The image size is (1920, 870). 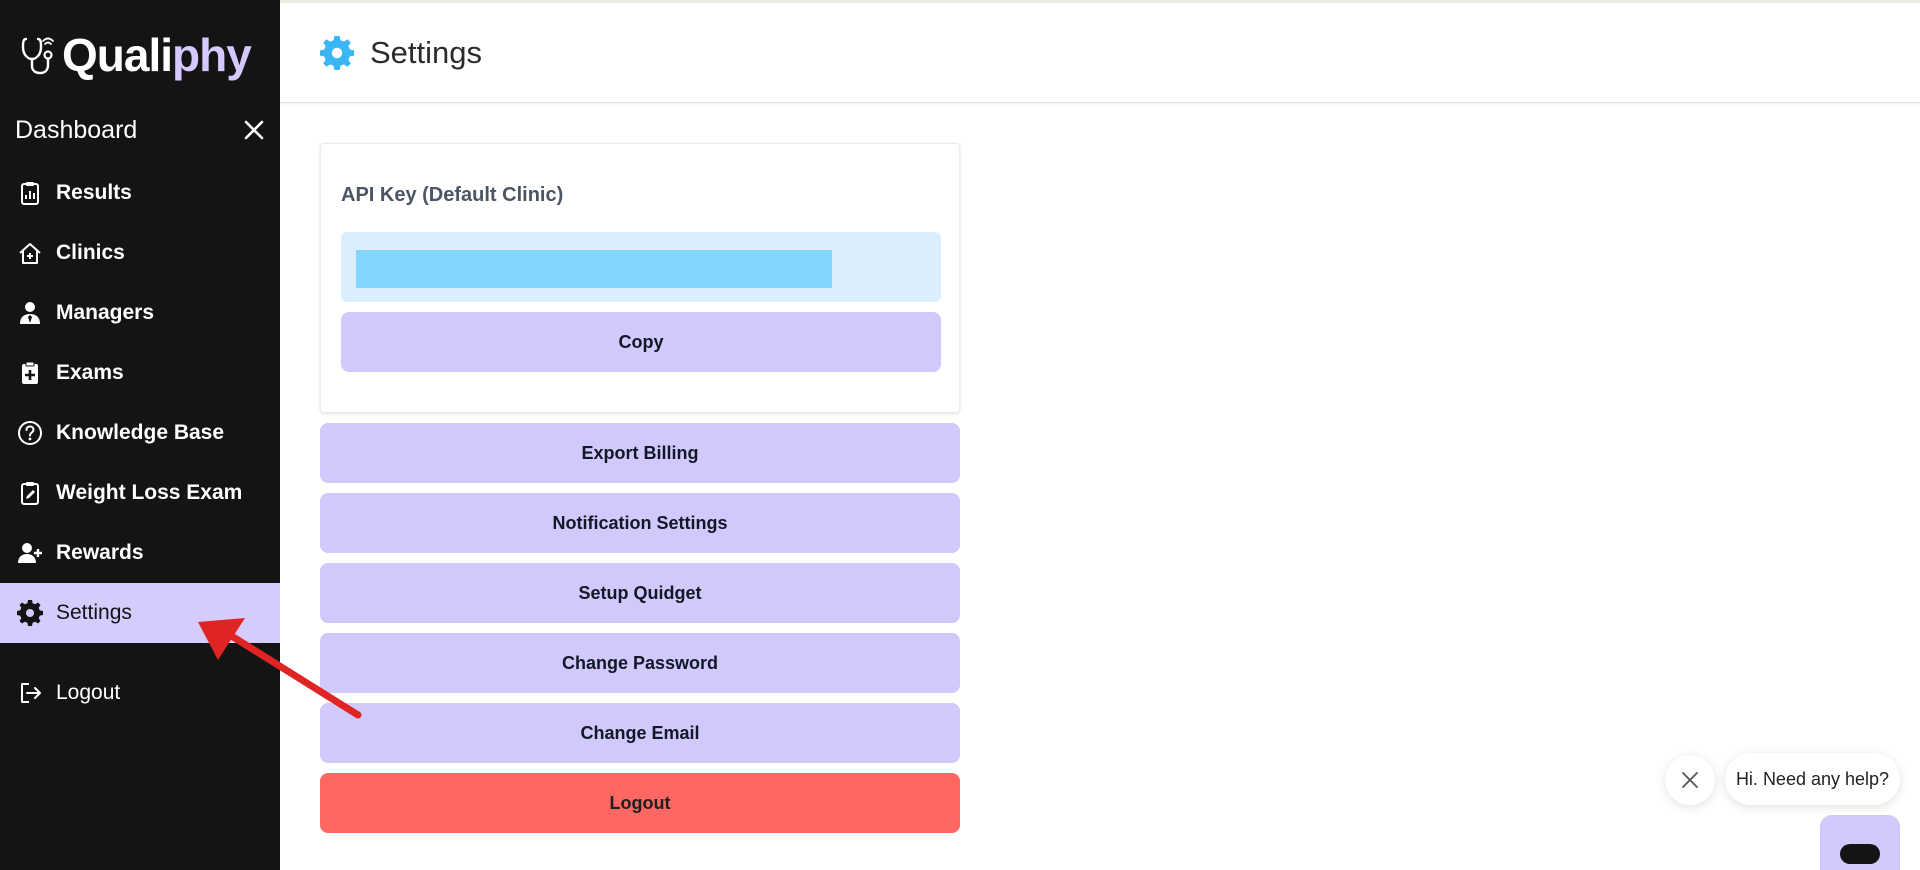 What do you see at coordinates (90, 372) in the screenshot?
I see `sidebar-item-label: Exams` at bounding box center [90, 372].